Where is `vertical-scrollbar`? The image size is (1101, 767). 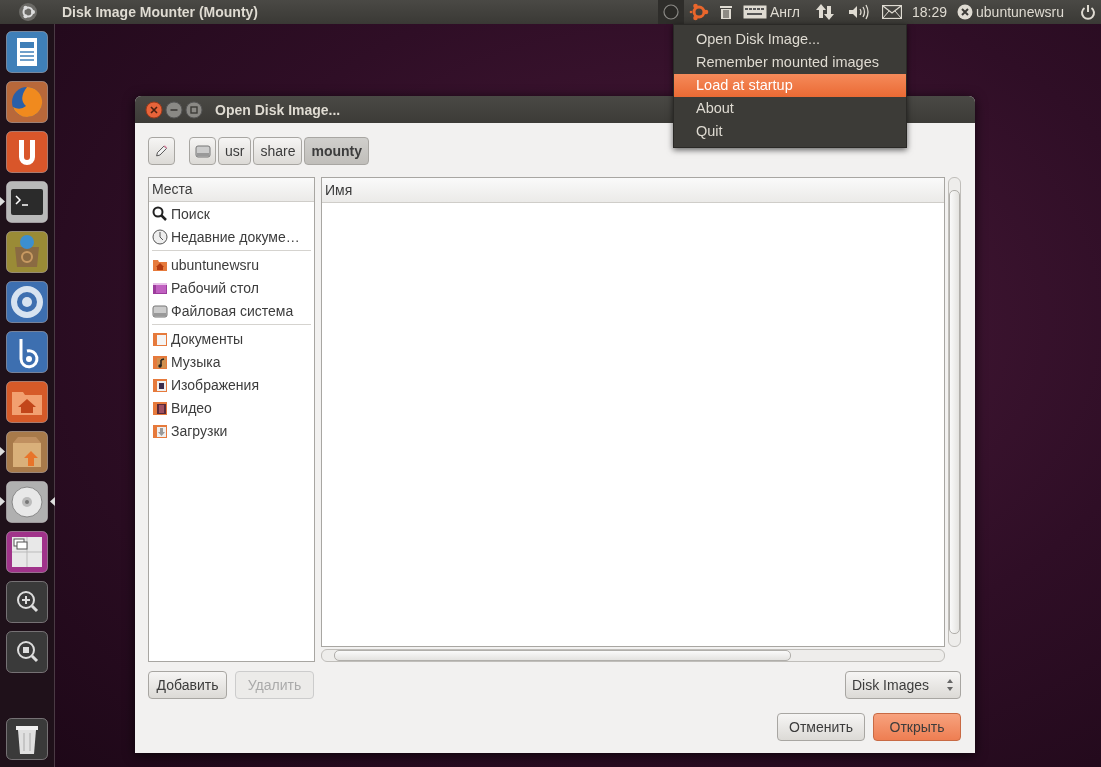 vertical-scrollbar is located at coordinates (954, 412).